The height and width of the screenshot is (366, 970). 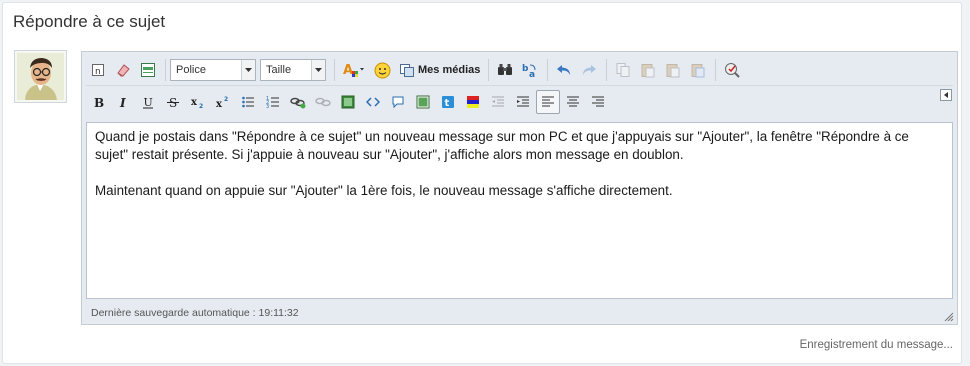 I want to click on color-swatch-icon, so click(x=473, y=102).